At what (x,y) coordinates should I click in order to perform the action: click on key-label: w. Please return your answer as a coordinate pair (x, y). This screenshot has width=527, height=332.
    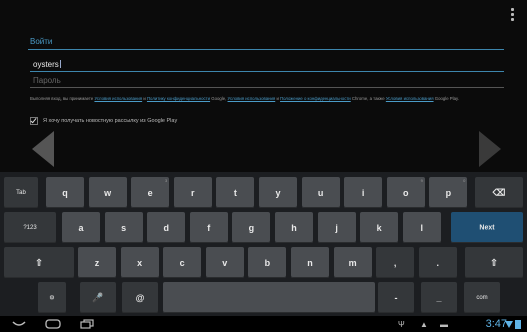
    Looking at the image, I should click on (108, 192).